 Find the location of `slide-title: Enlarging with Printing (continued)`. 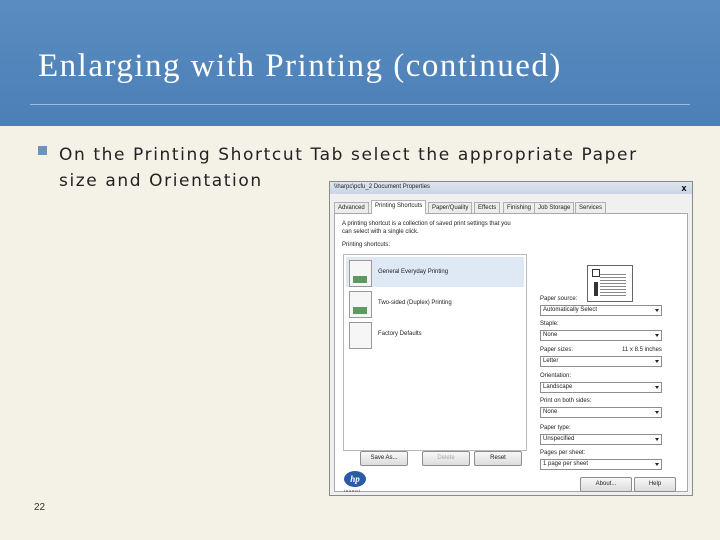

slide-title: Enlarging with Printing (continued) is located at coordinates (300, 66).